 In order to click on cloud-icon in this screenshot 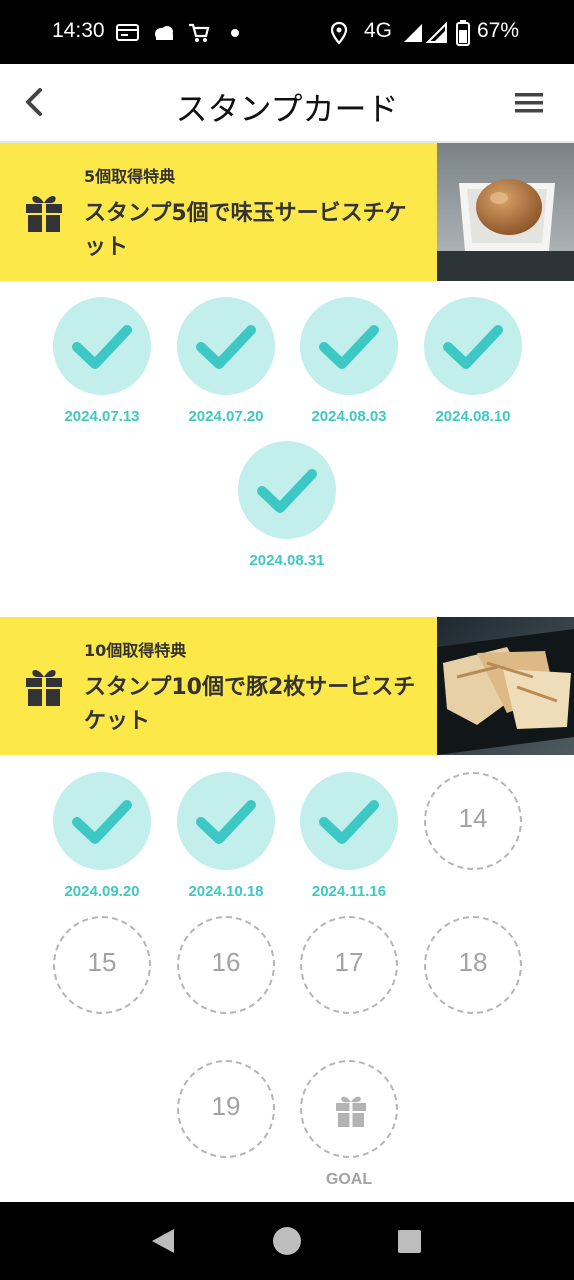, I will do `click(164, 33)`.